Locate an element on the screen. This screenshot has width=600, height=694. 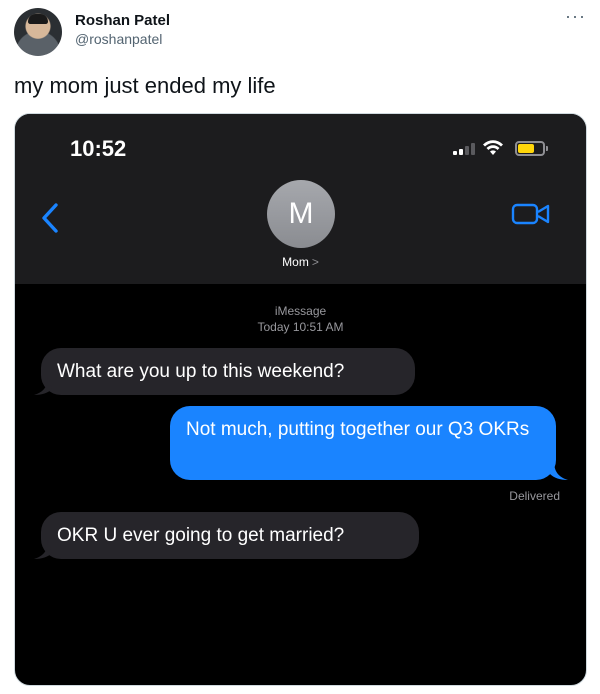
message-bubble-sent: Not much, putting together our Q3 OKRs is located at coordinates (363, 443).